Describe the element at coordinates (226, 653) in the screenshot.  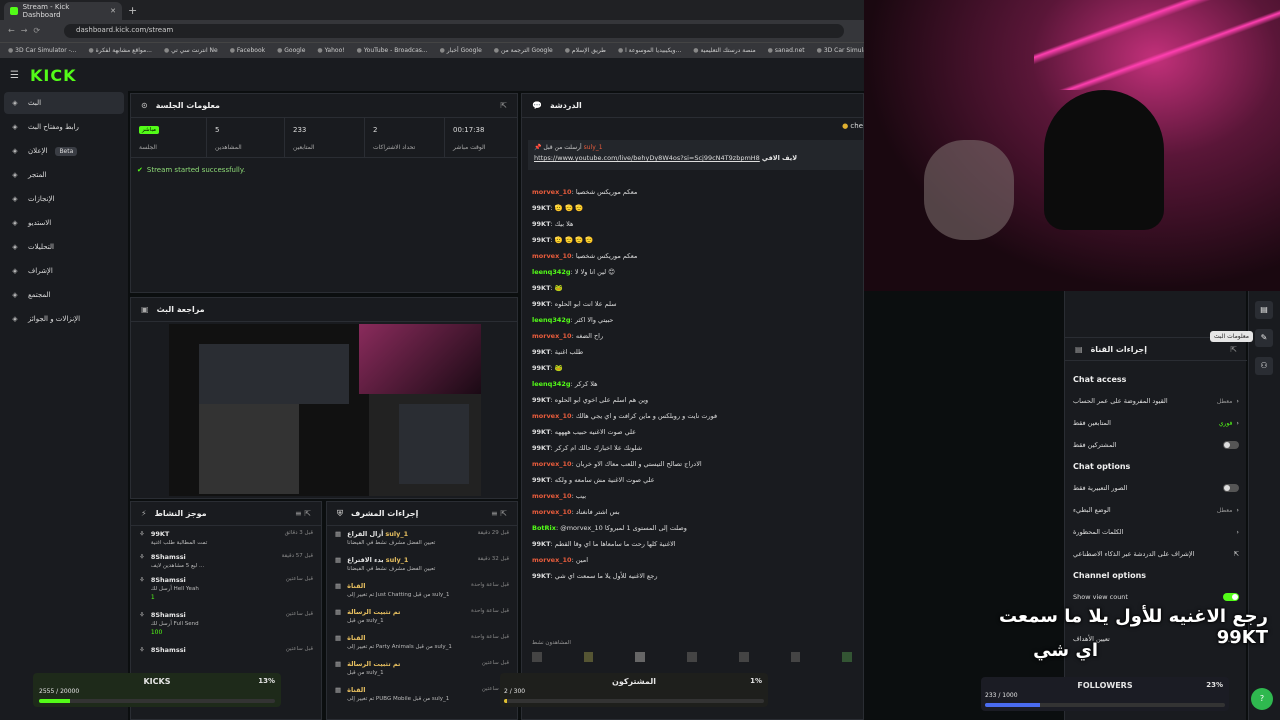
I see `activity-item: ⚘ 8Shamssi قبل ساعتين` at that location.